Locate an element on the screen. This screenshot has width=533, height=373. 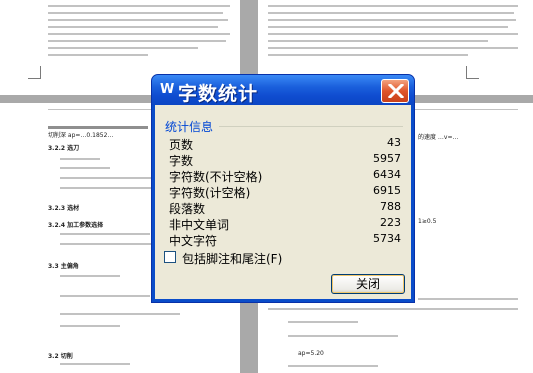
stat-row-pages: 页数 43 is located at coordinates (285, 144).